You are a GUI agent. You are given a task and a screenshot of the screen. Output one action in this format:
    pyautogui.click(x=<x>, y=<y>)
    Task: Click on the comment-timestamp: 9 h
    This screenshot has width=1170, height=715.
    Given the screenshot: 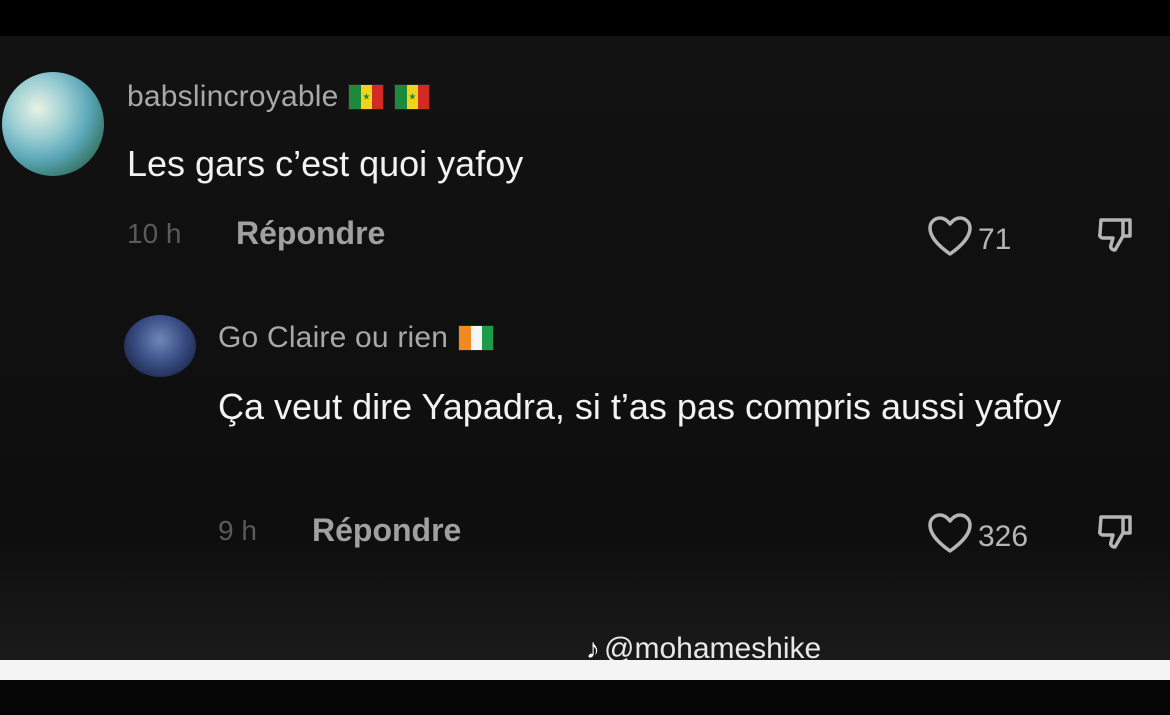 What is the action you would take?
    pyautogui.click(x=237, y=530)
    